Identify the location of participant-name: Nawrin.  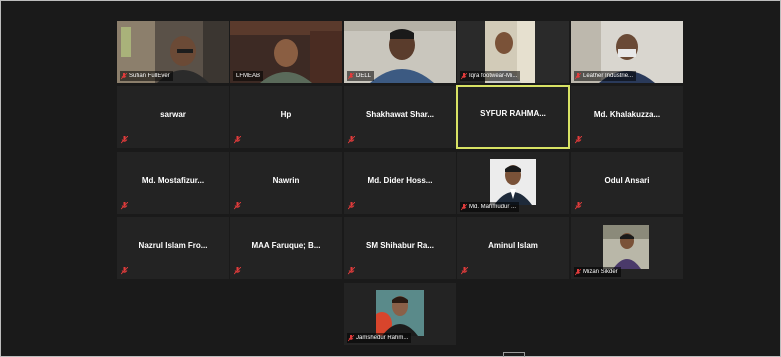
(286, 180).